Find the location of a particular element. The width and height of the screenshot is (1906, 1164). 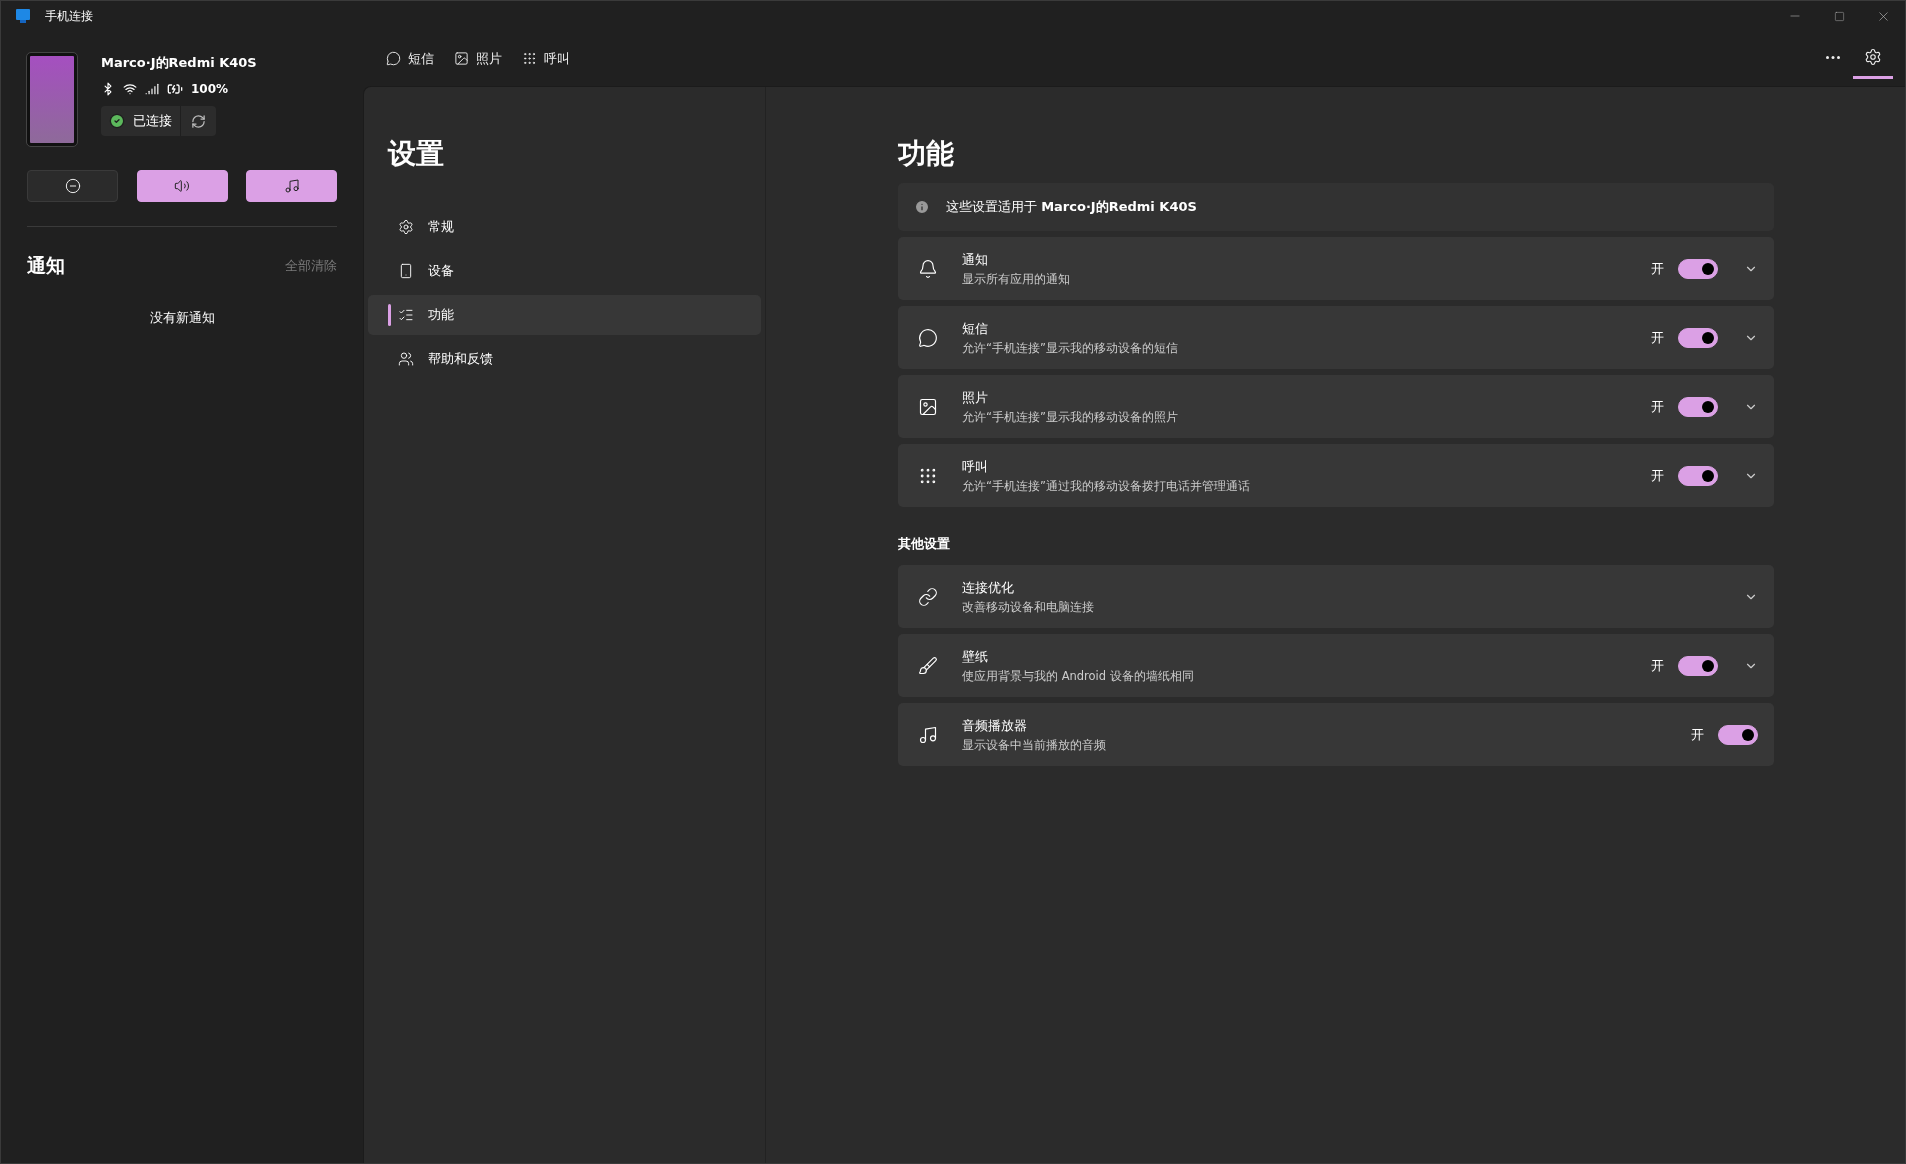

window-title: 手机连接 is located at coordinates (69, 16).